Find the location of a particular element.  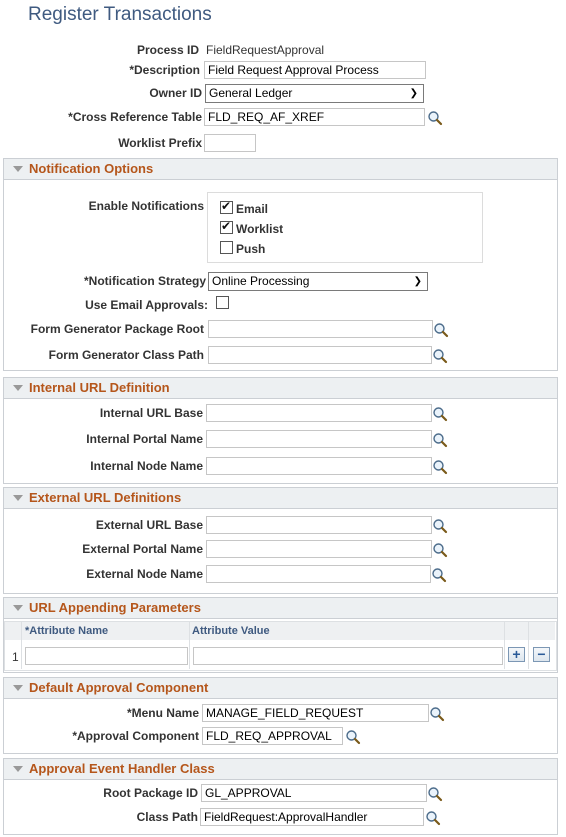

form-generator-package-root-input is located at coordinates (320, 329).